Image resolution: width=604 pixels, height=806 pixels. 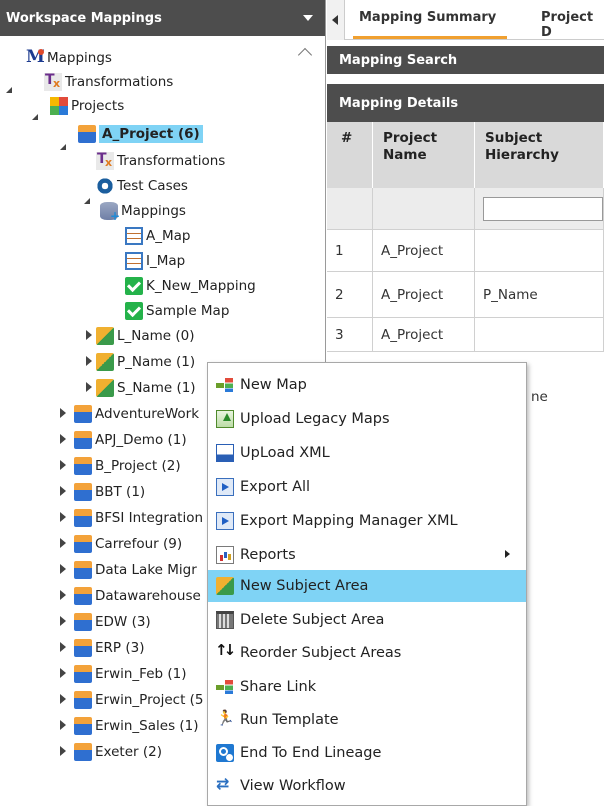 I want to click on tree-item-project: Exeter (2), so click(x=118, y=752).